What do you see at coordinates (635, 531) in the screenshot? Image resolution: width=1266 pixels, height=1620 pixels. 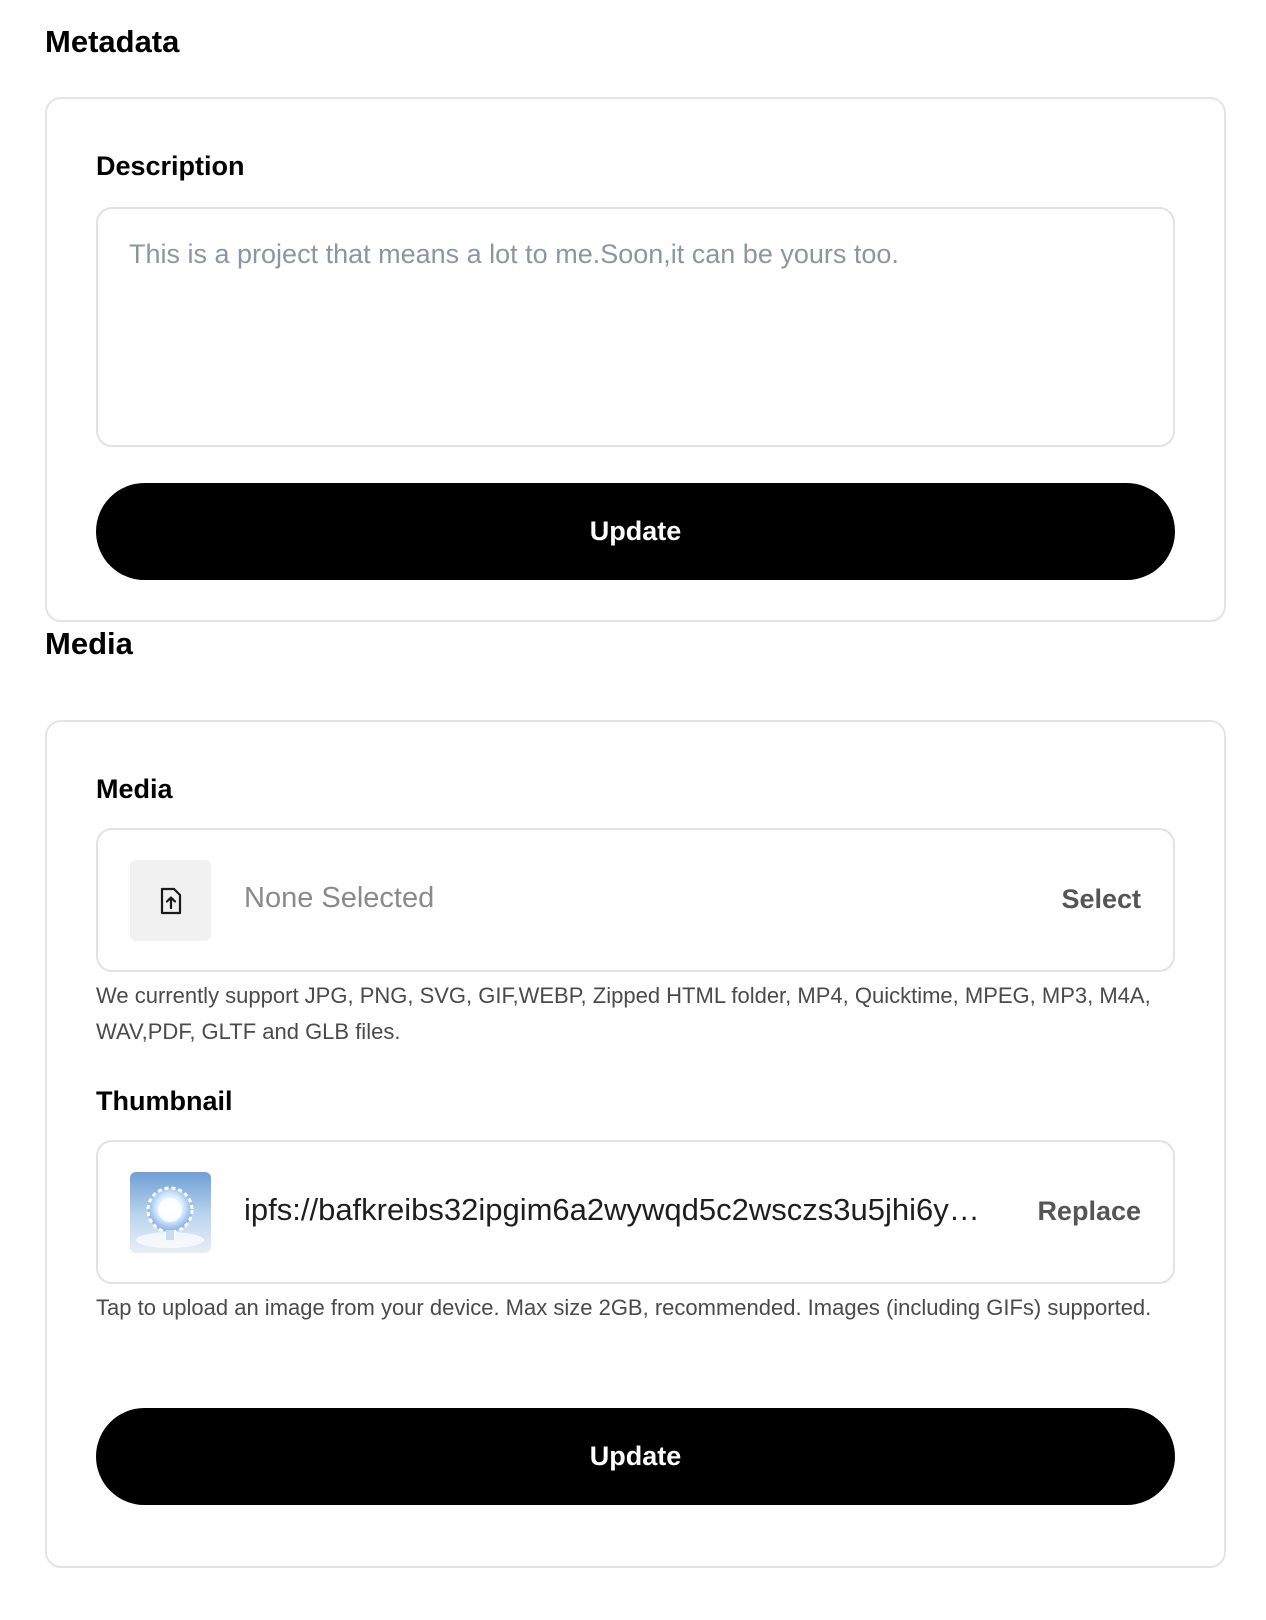 I see `metadata-update-button: Update` at bounding box center [635, 531].